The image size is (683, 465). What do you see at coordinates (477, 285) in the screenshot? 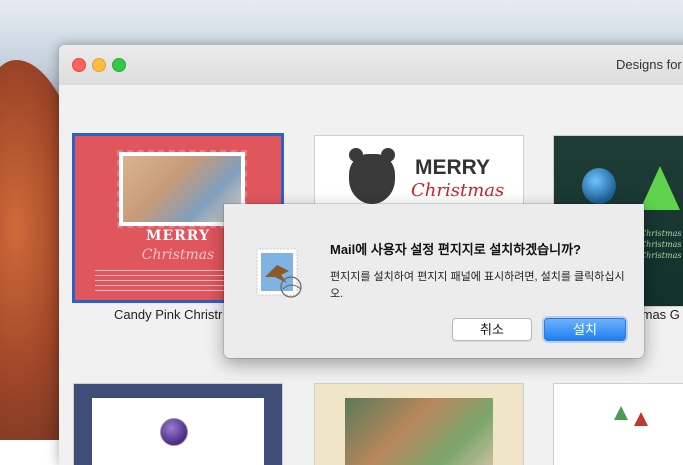
I see `dialog-message: 편지지를 설치하여 편지지 패널에 표시하려면, 설치를 클릭하십시오.` at bounding box center [477, 285].